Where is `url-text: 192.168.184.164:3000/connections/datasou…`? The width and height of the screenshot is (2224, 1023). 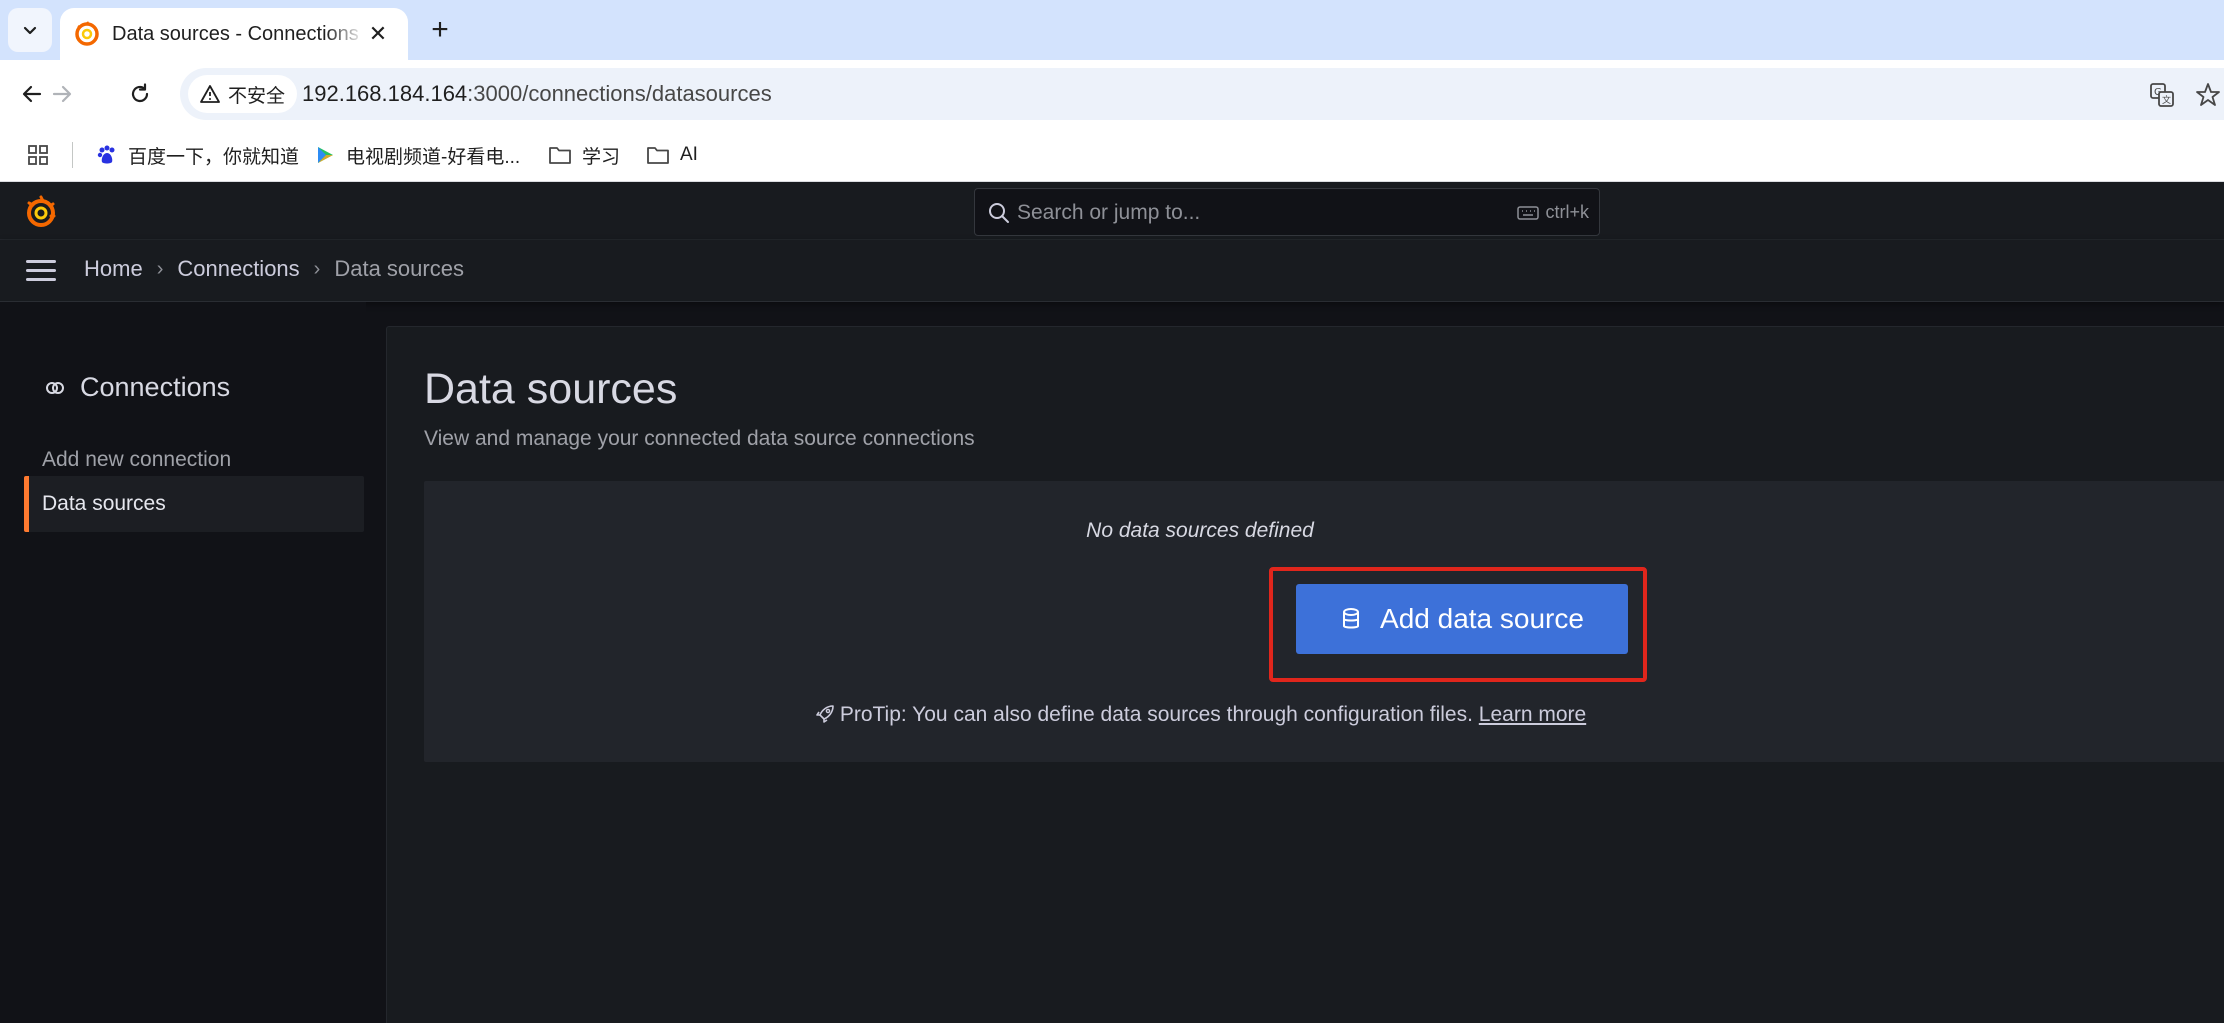
url-text: 192.168.184.164:3000/connections/datasou… is located at coordinates (537, 94).